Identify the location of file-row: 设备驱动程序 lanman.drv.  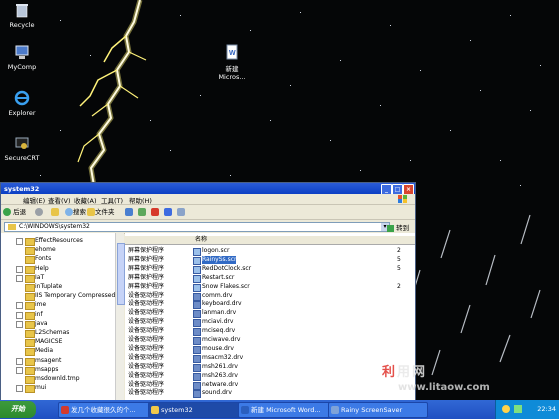
(270, 314).